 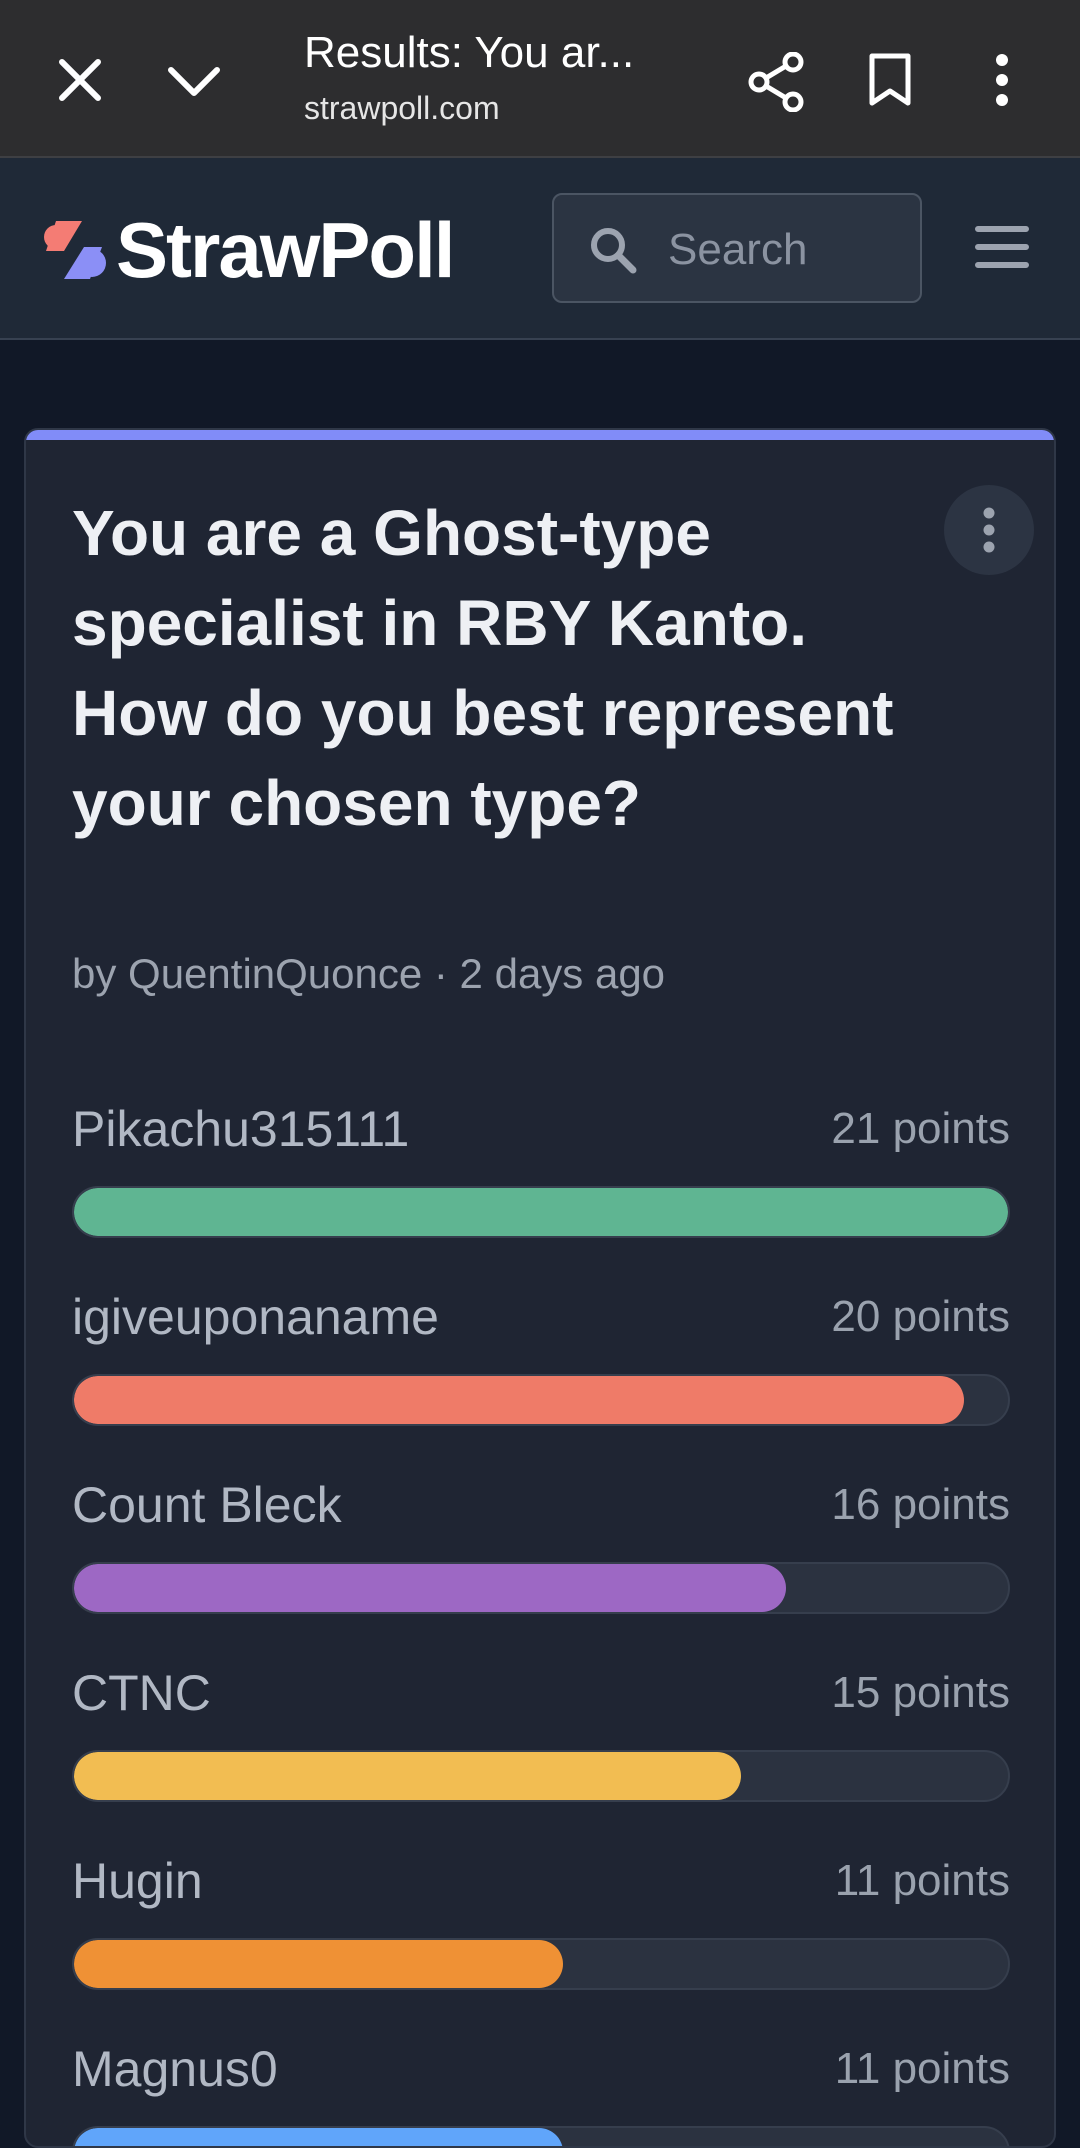 What do you see at coordinates (137, 1881) in the screenshot?
I see `option-name: Hugin` at bounding box center [137, 1881].